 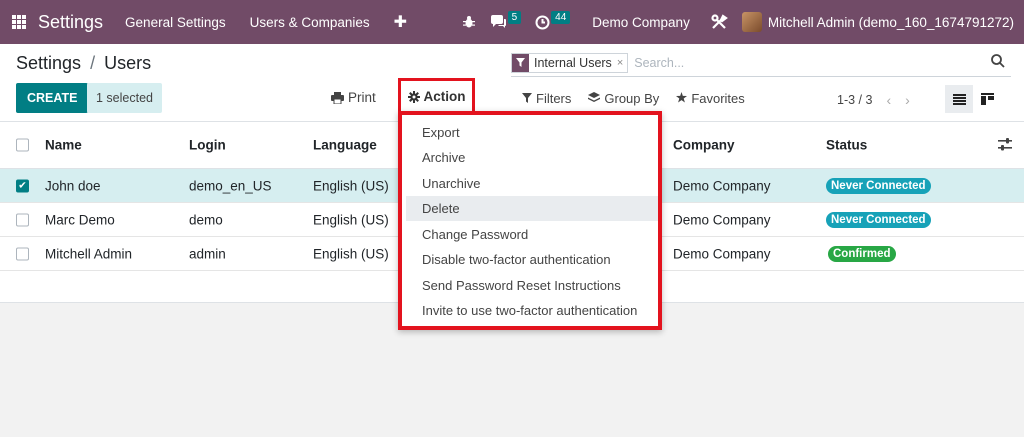 What do you see at coordinates (862, 253) in the screenshot?
I see `status-badge: Confirmed` at bounding box center [862, 253].